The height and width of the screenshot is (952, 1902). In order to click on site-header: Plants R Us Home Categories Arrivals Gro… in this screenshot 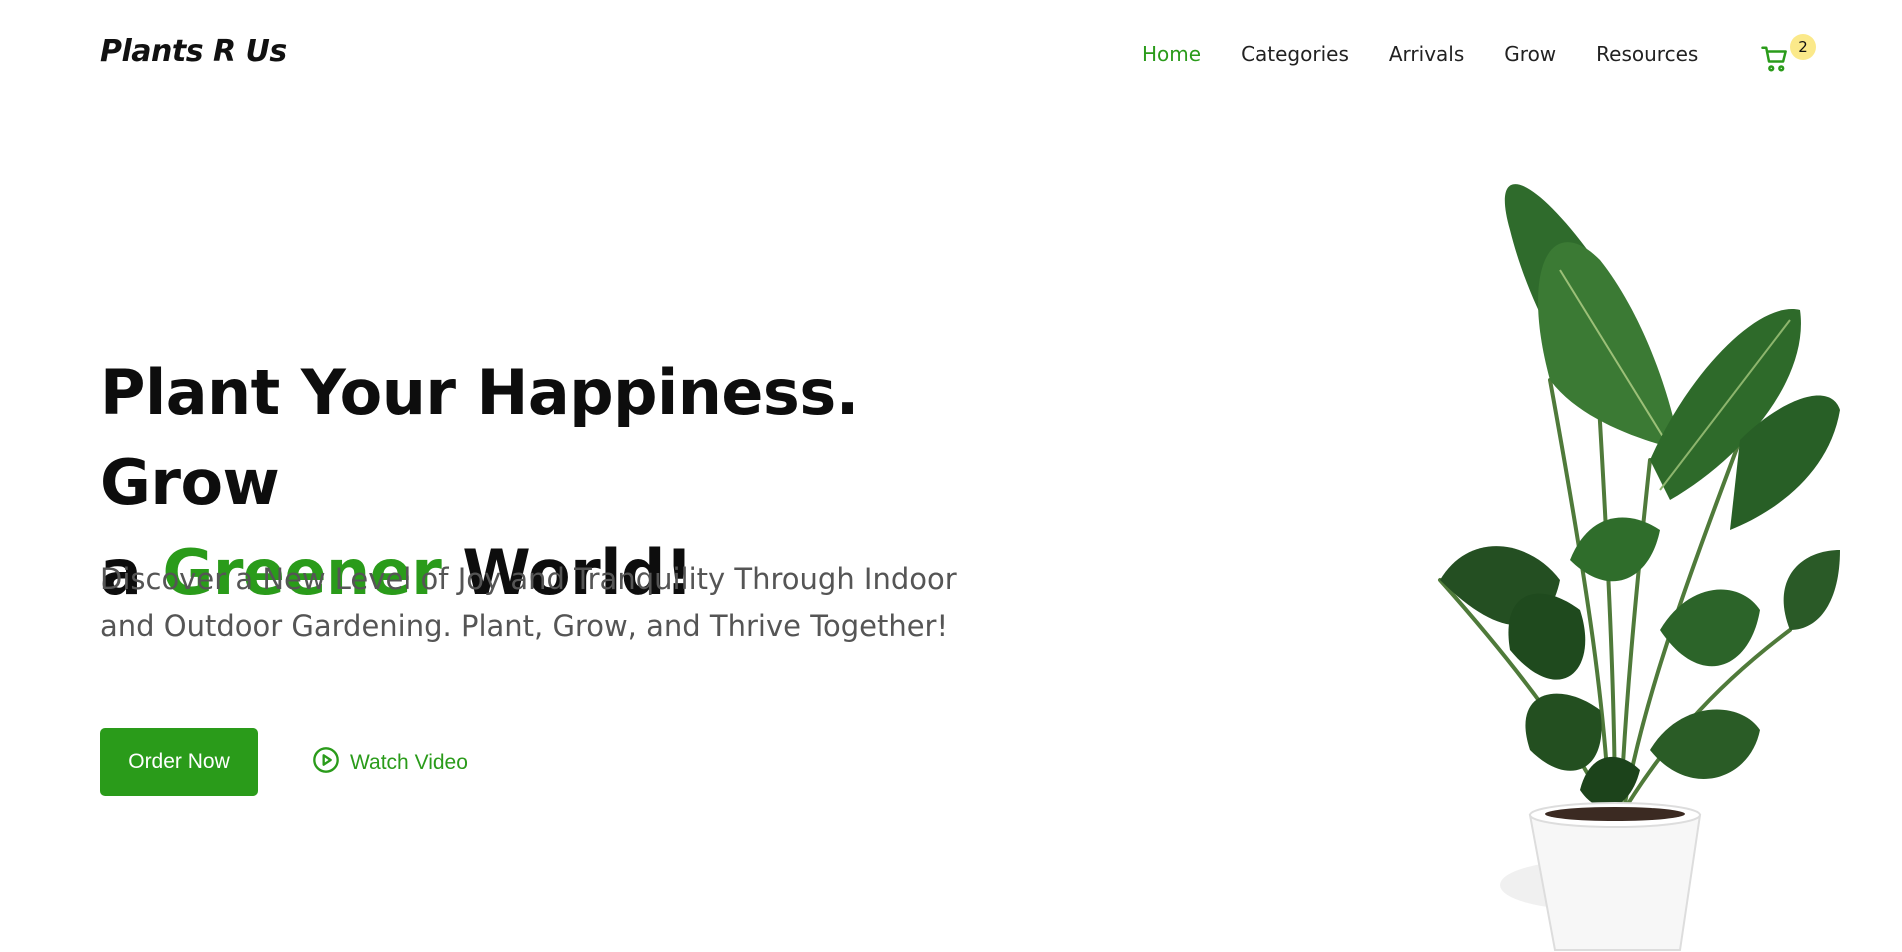, I will do `click(1001, 55)`.